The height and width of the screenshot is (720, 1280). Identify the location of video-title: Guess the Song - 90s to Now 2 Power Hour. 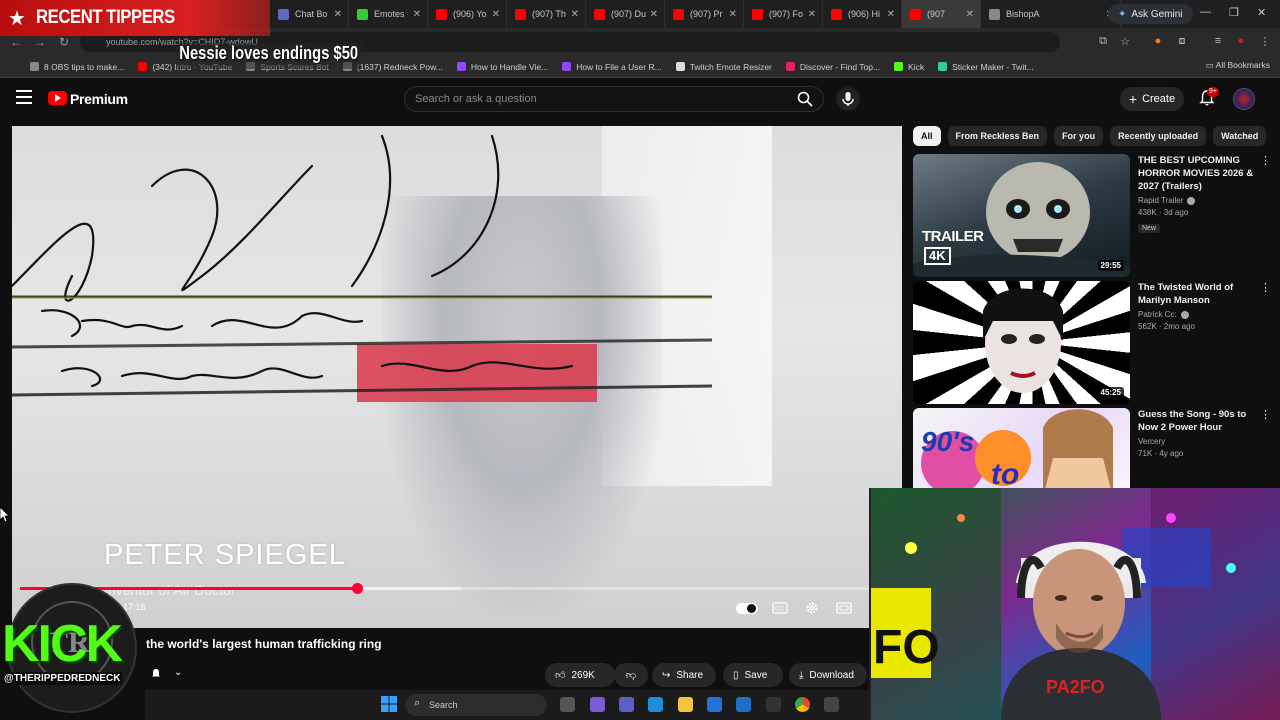
(1203, 421).